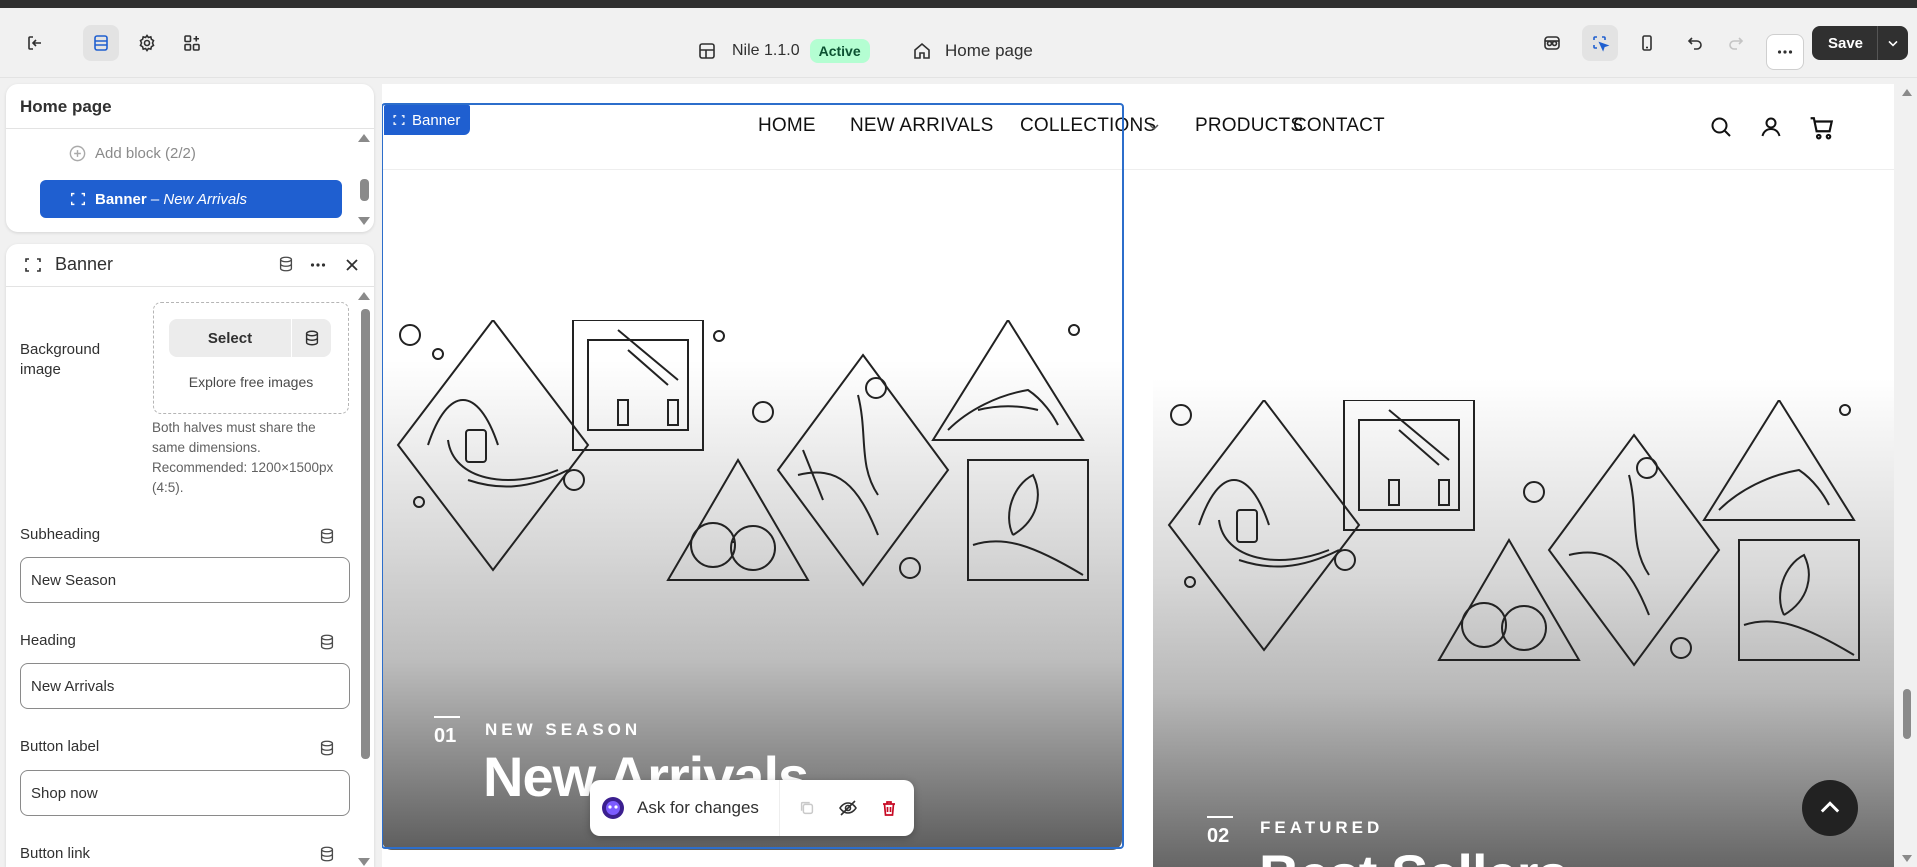  I want to click on selected-block-name: New Arrivals, so click(205, 199).